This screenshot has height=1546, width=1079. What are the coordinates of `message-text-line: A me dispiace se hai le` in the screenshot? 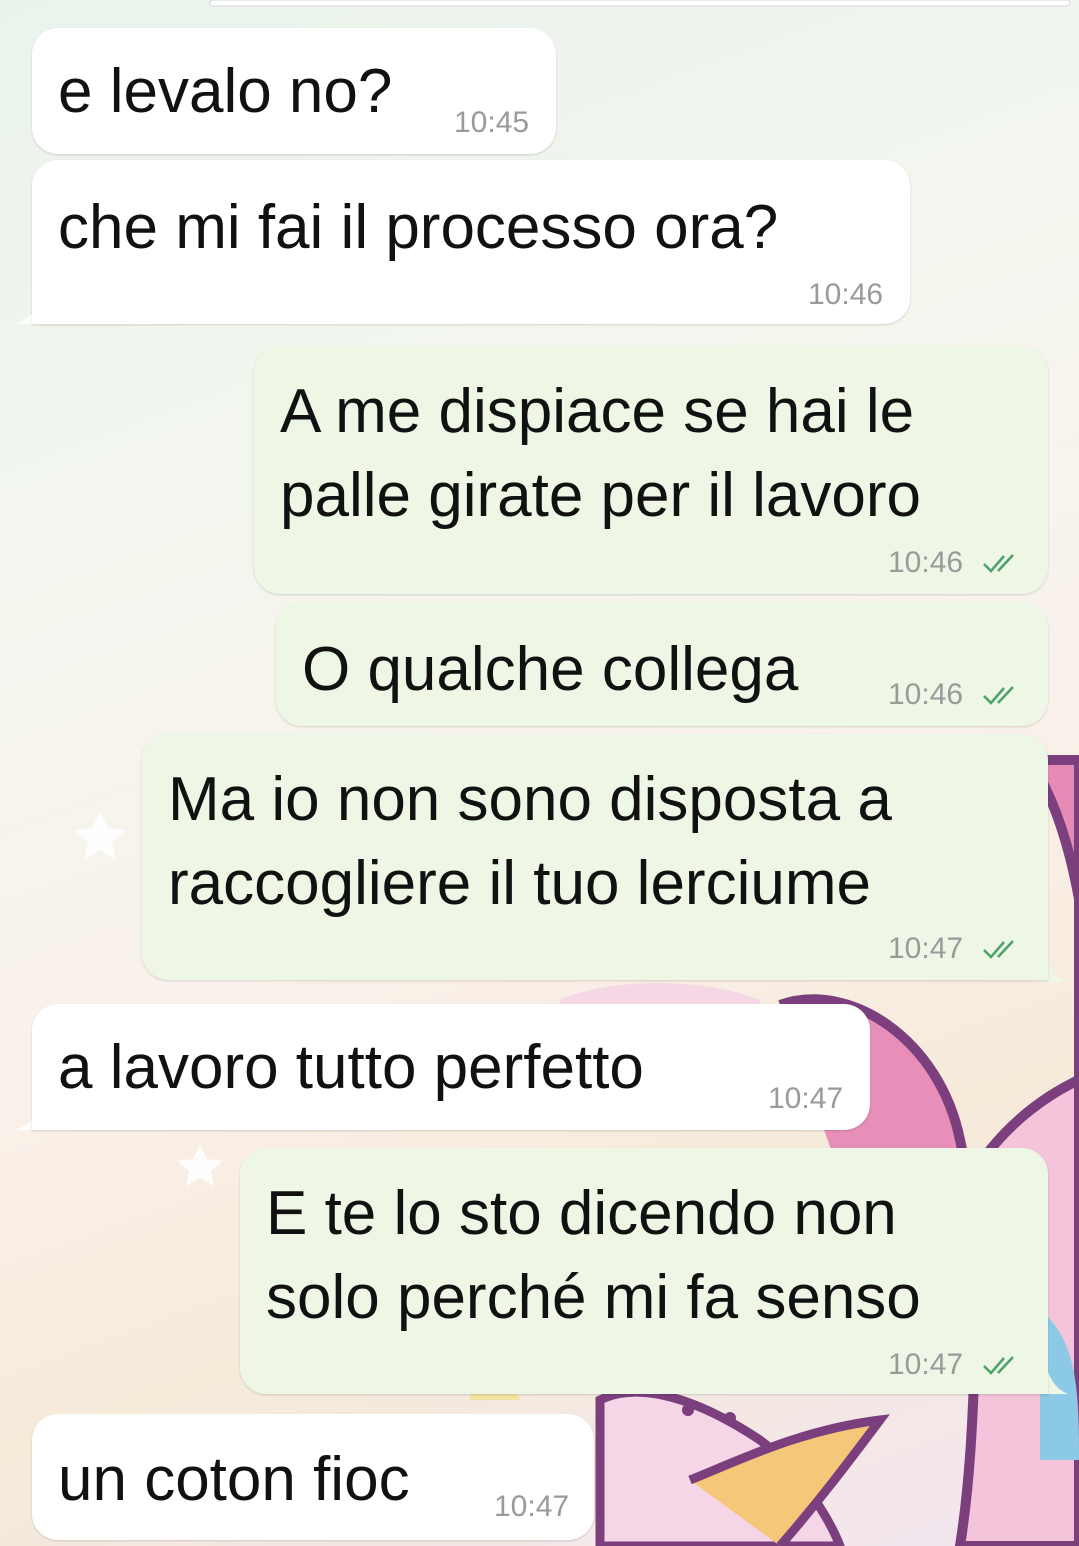 It's located at (597, 411).